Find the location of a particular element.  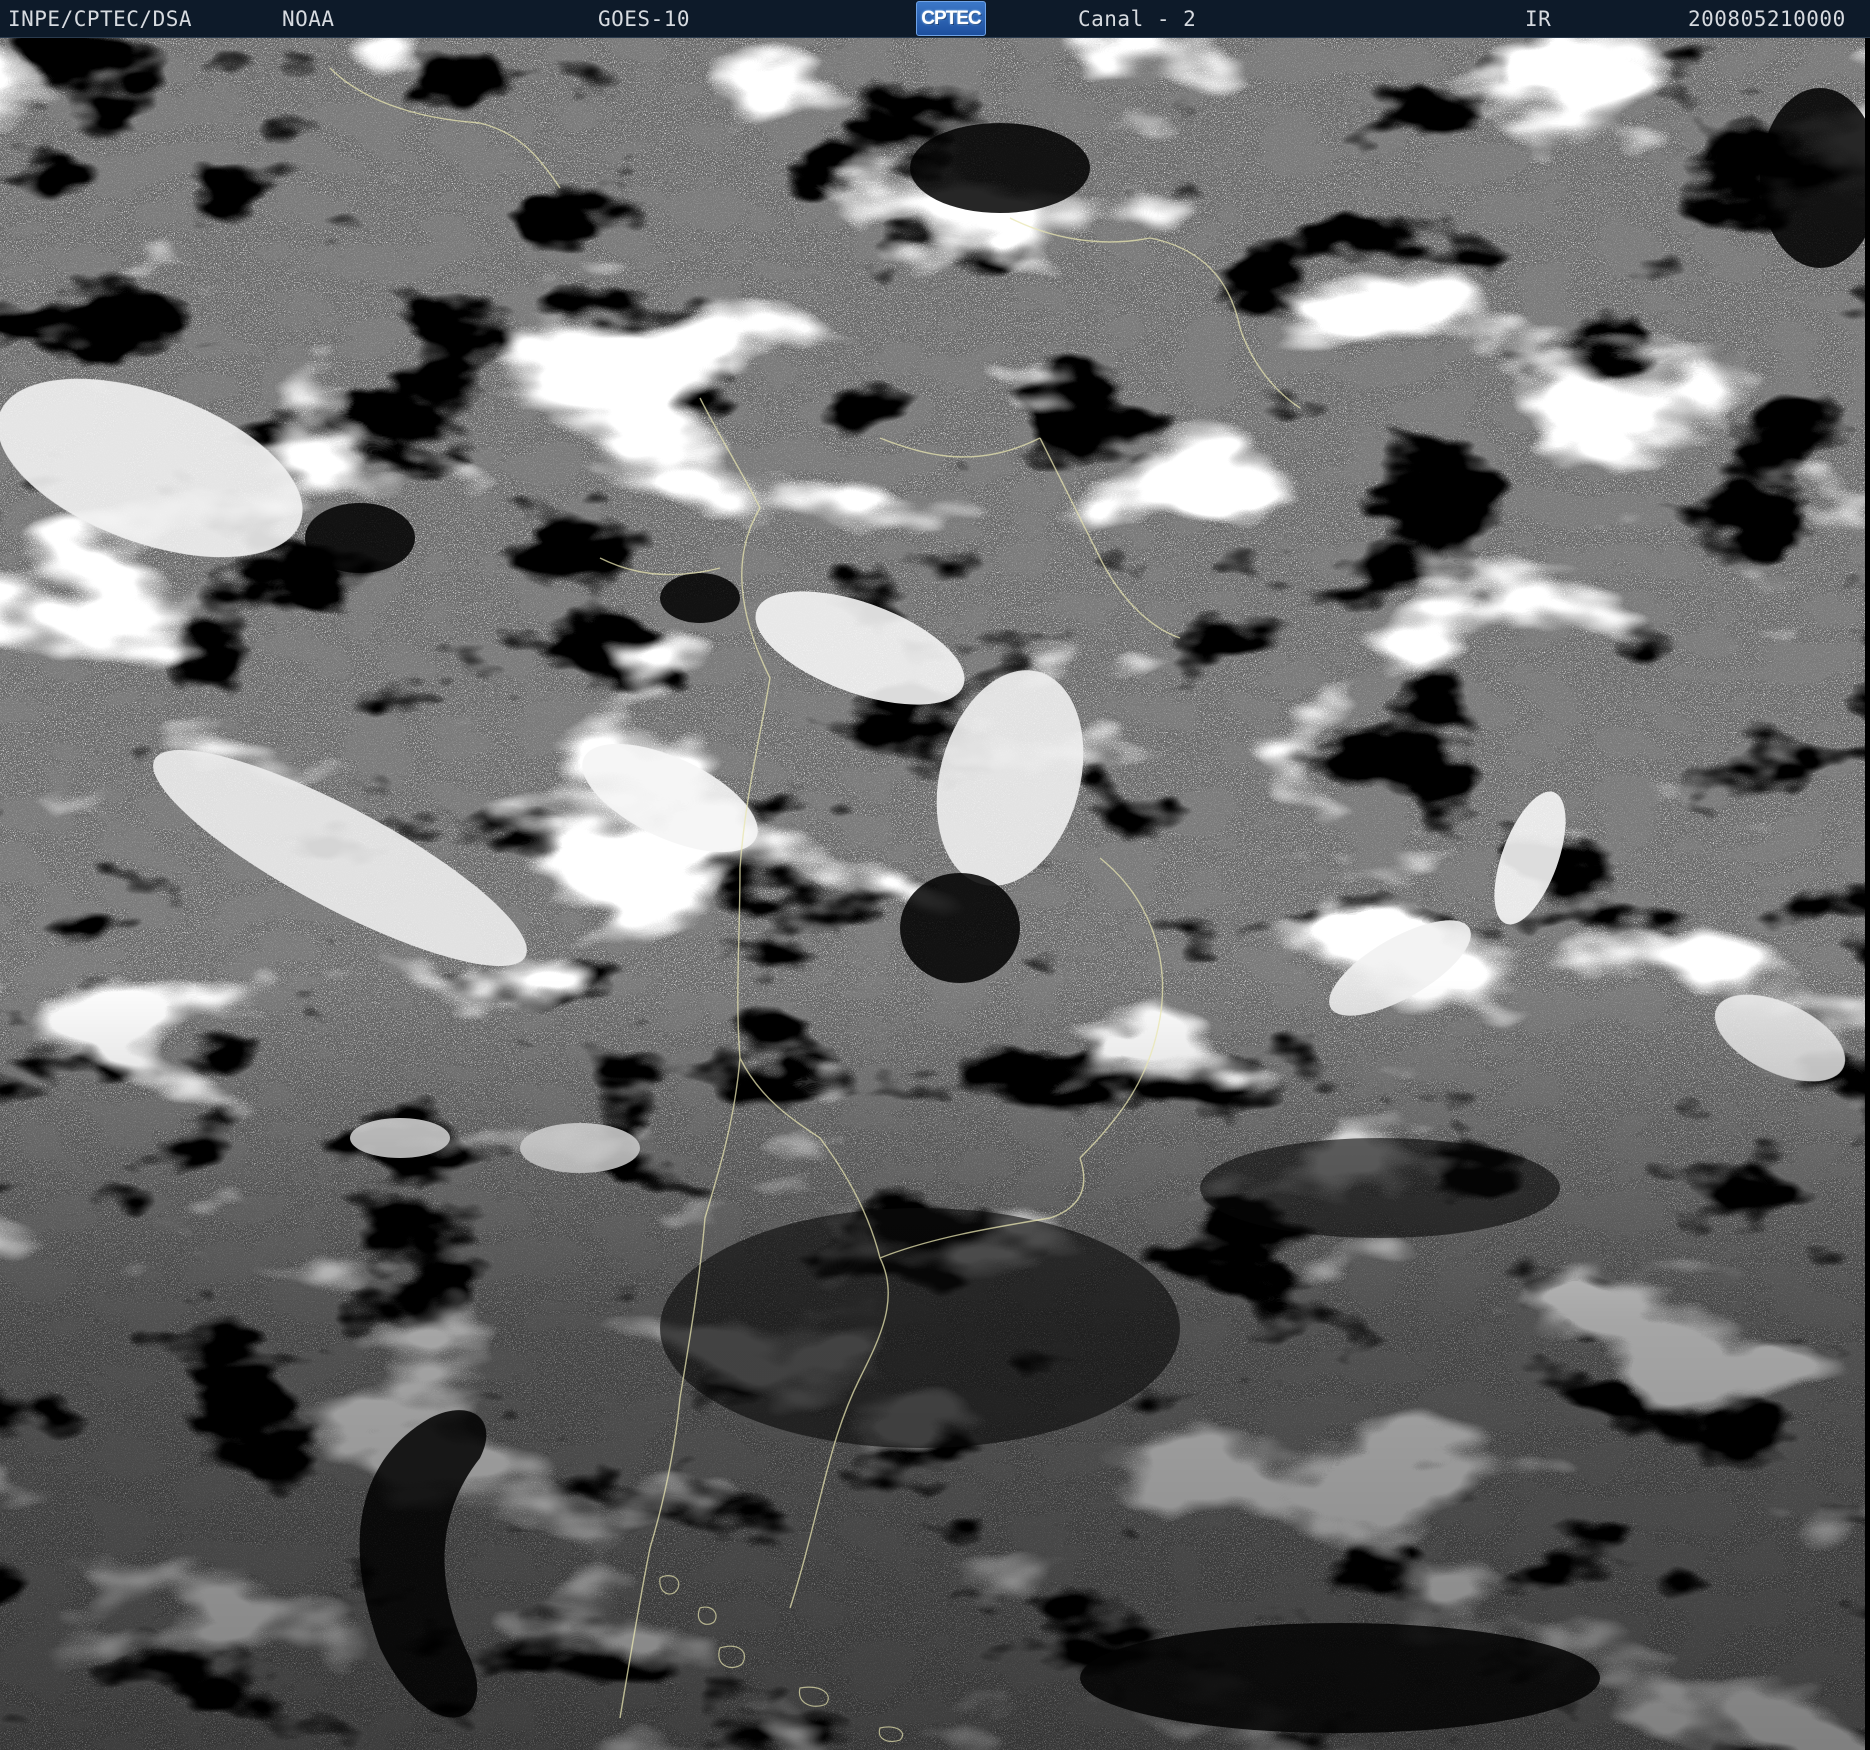

channel-label: Canal - 2 is located at coordinates (1137, 19).